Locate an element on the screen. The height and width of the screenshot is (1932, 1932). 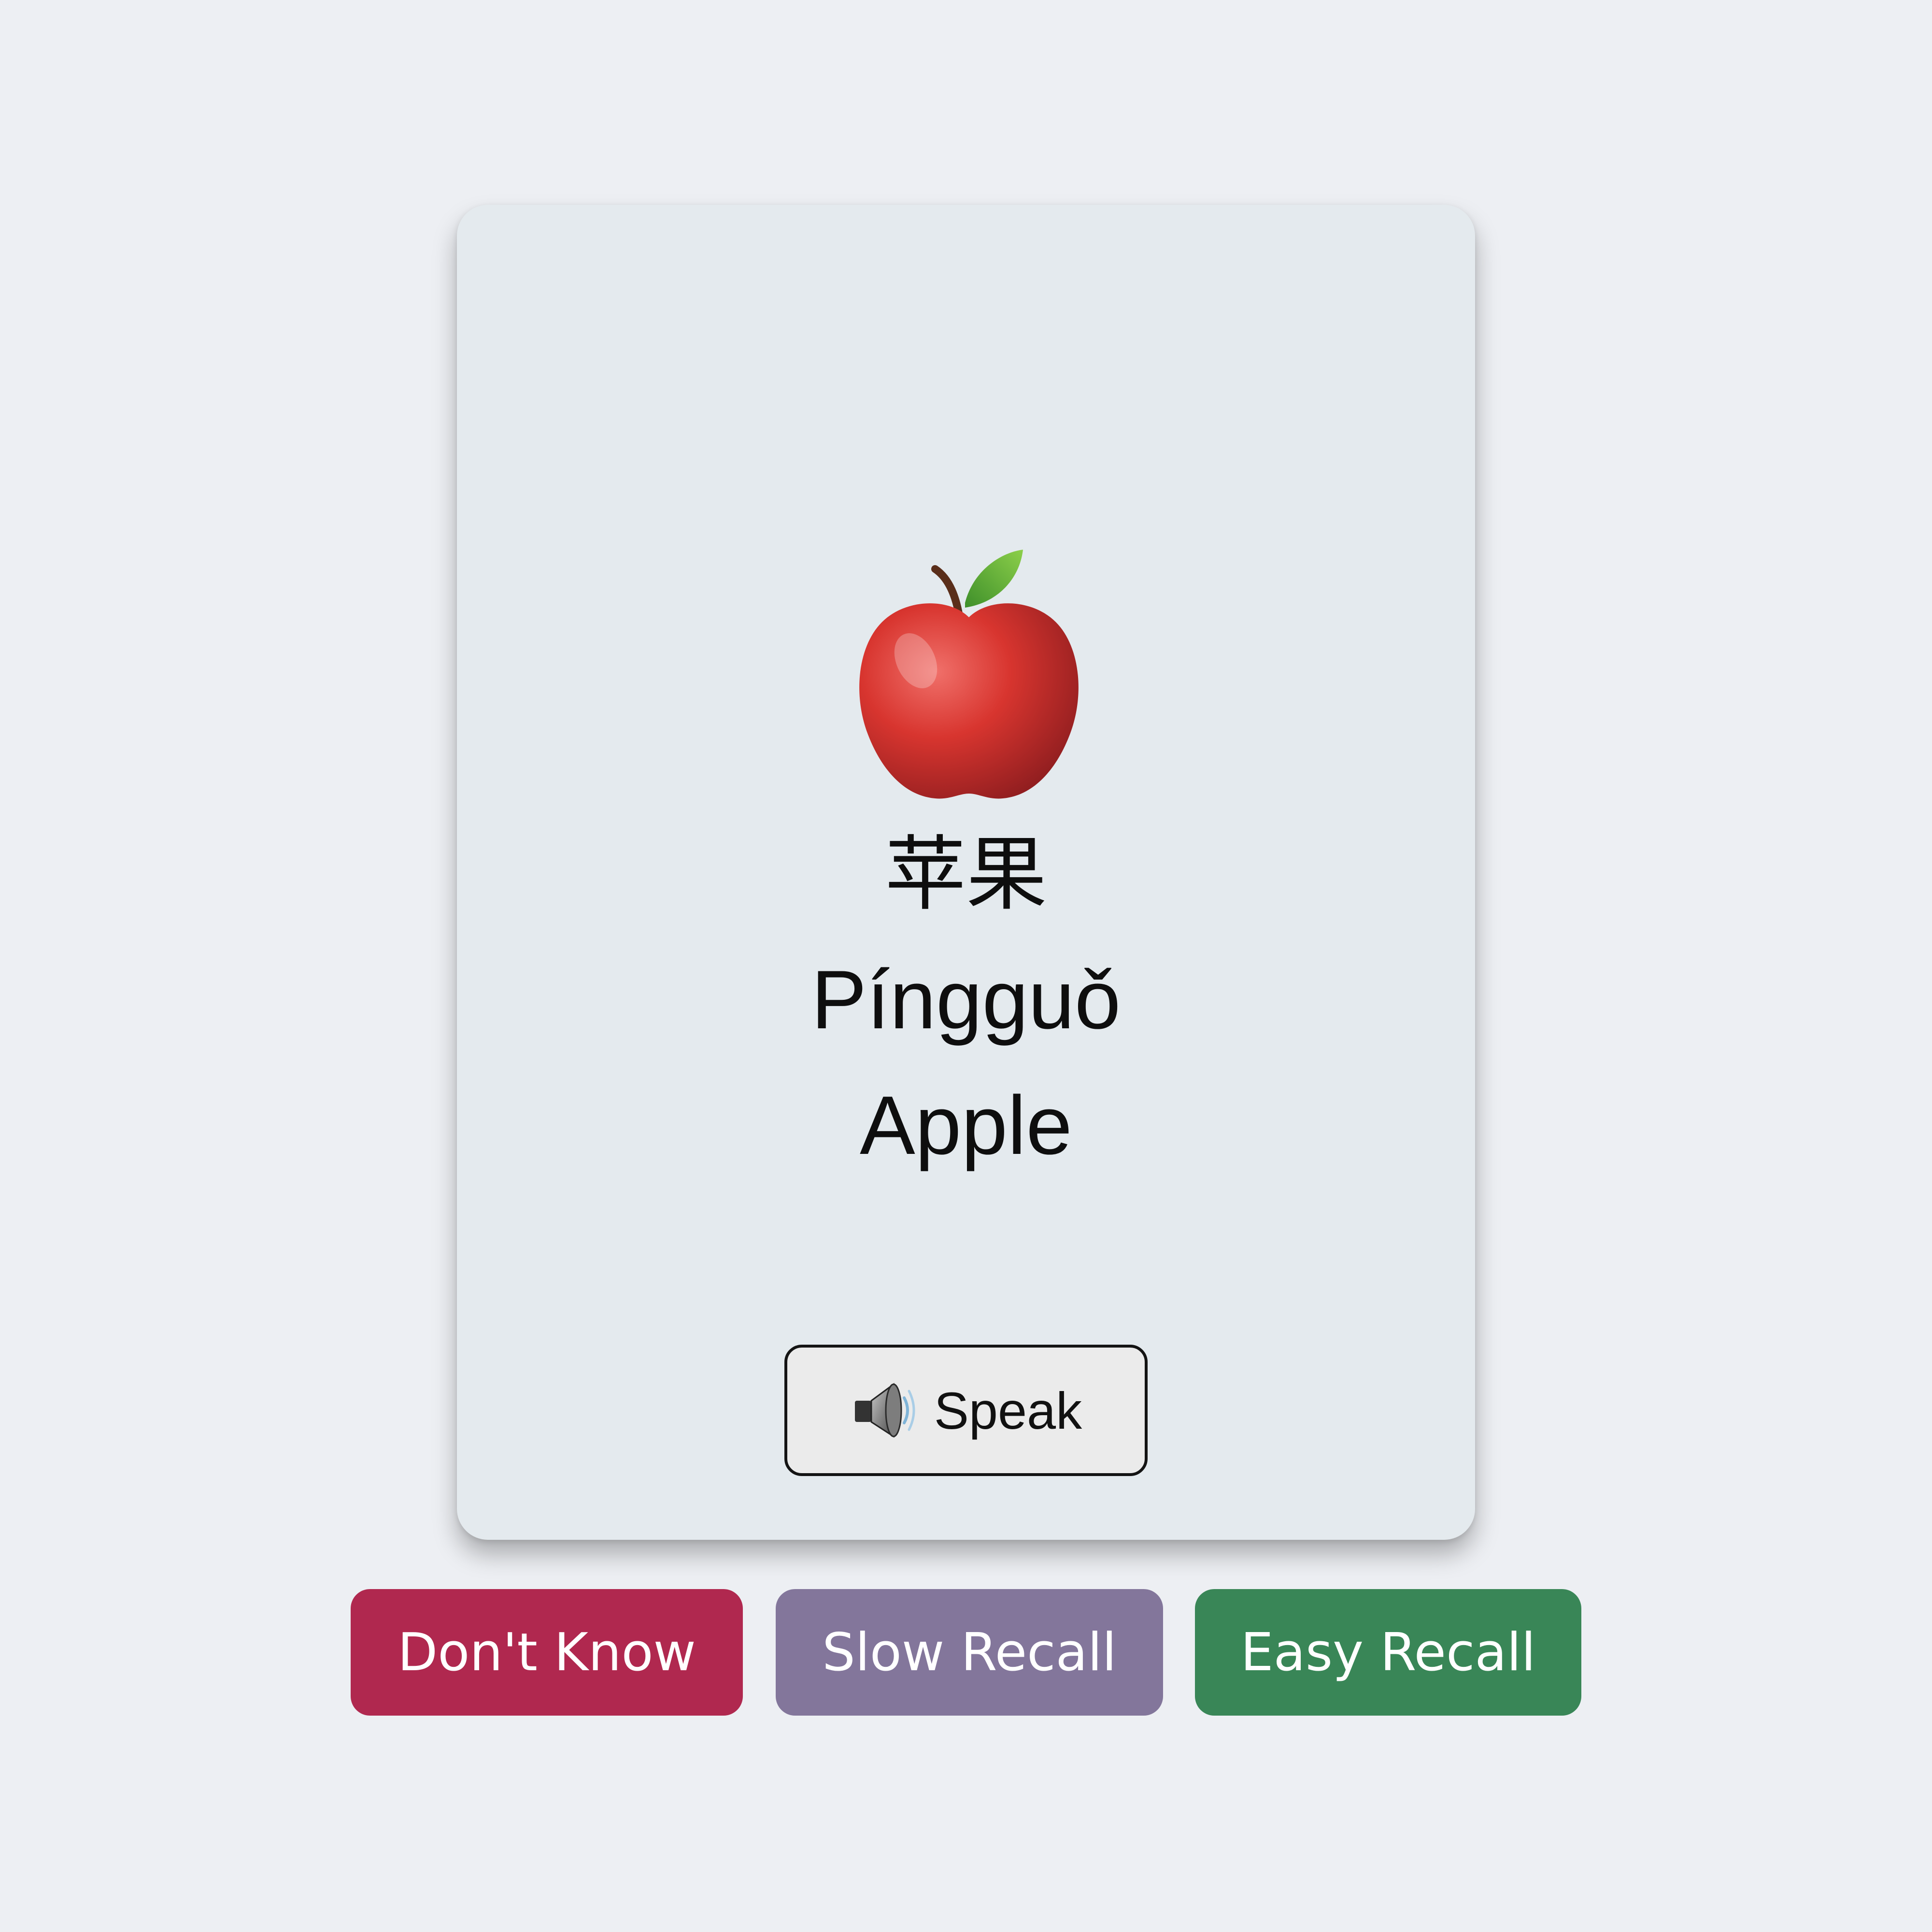
pinyin-text: Píngguǒ is located at coordinates (966, 999).